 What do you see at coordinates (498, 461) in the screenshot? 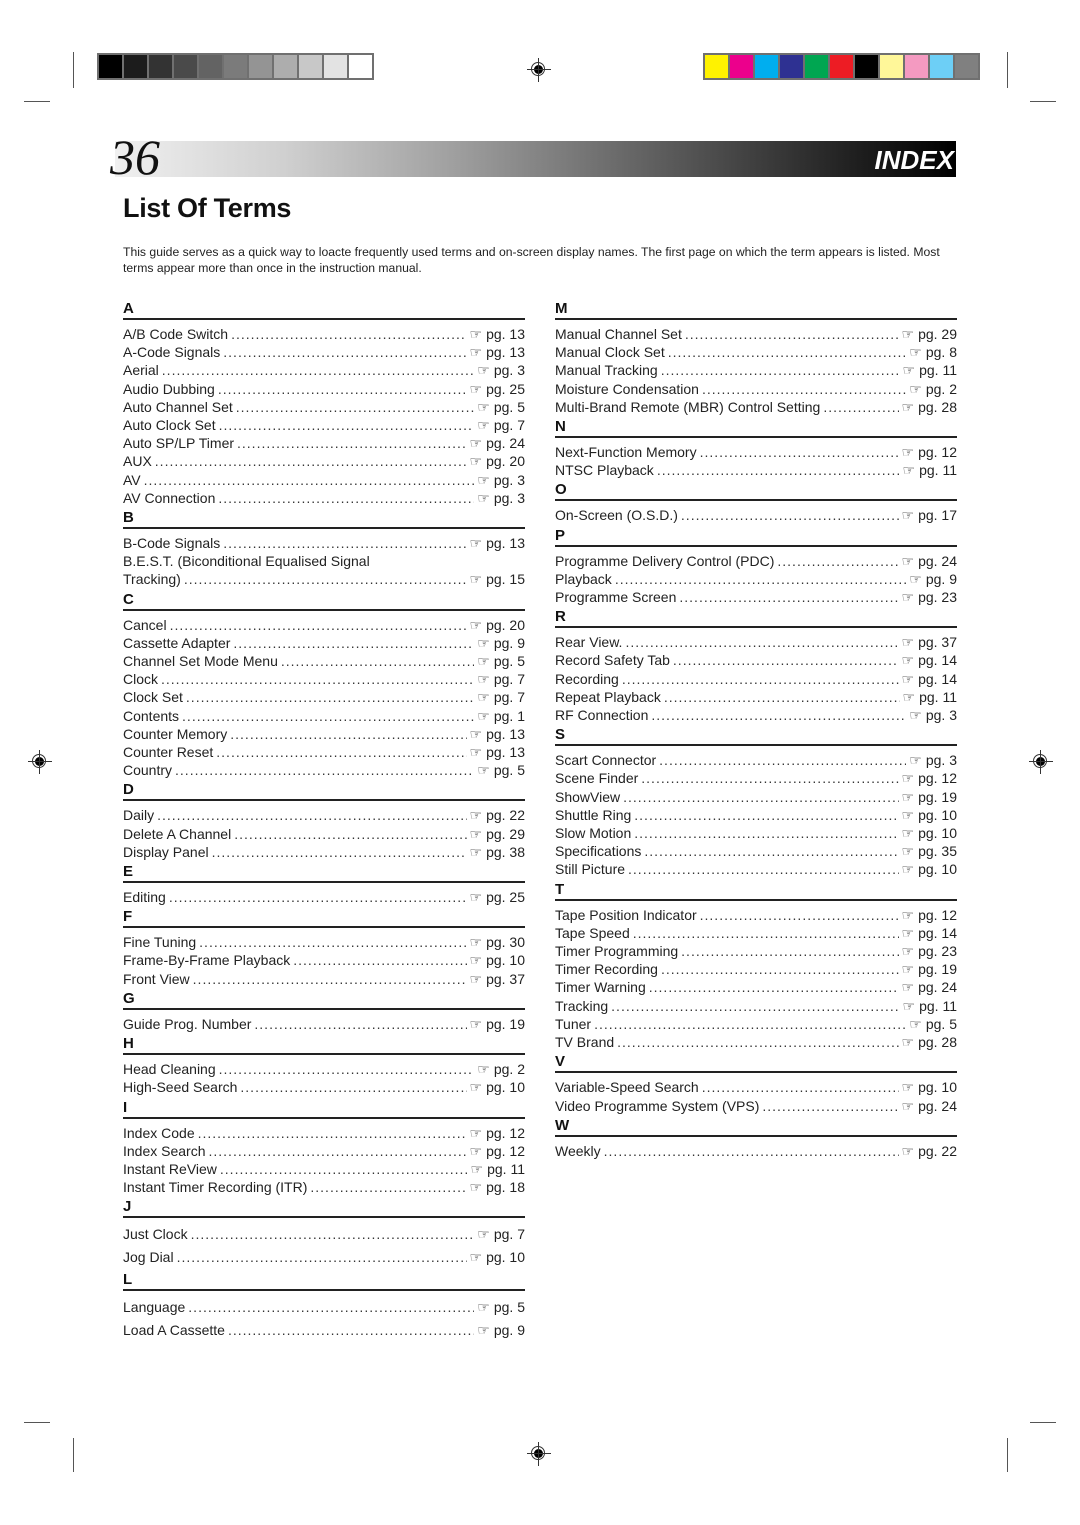
I see `page-reference: ☞ pg. 20` at bounding box center [498, 461].